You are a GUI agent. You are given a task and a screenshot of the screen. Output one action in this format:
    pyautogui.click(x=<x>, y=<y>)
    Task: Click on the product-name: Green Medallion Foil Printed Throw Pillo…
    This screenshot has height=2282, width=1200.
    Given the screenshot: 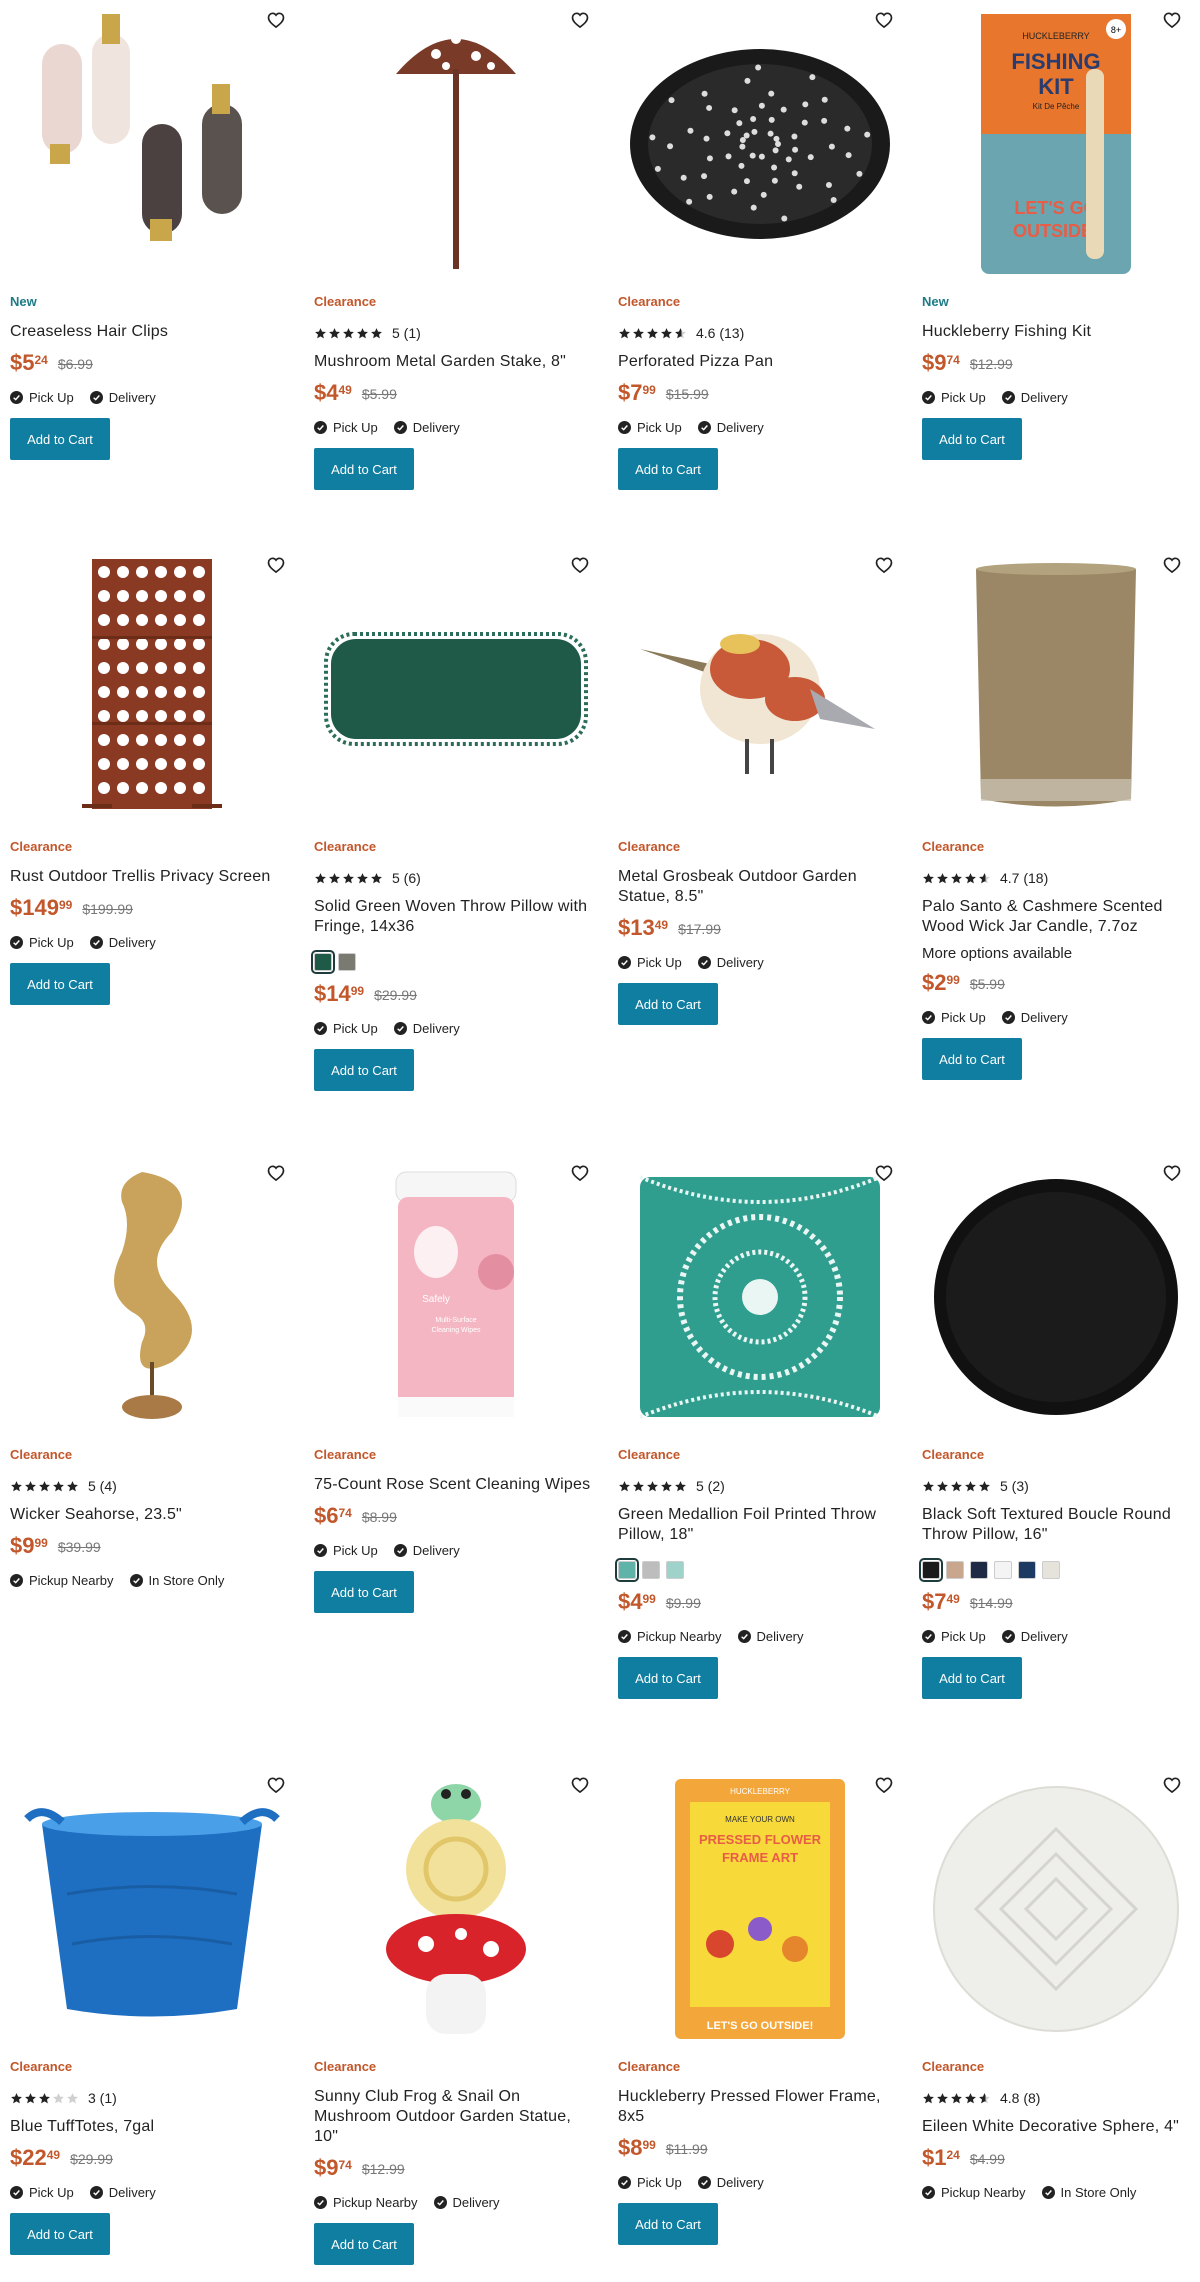 What is the action you would take?
    pyautogui.click(x=758, y=1525)
    